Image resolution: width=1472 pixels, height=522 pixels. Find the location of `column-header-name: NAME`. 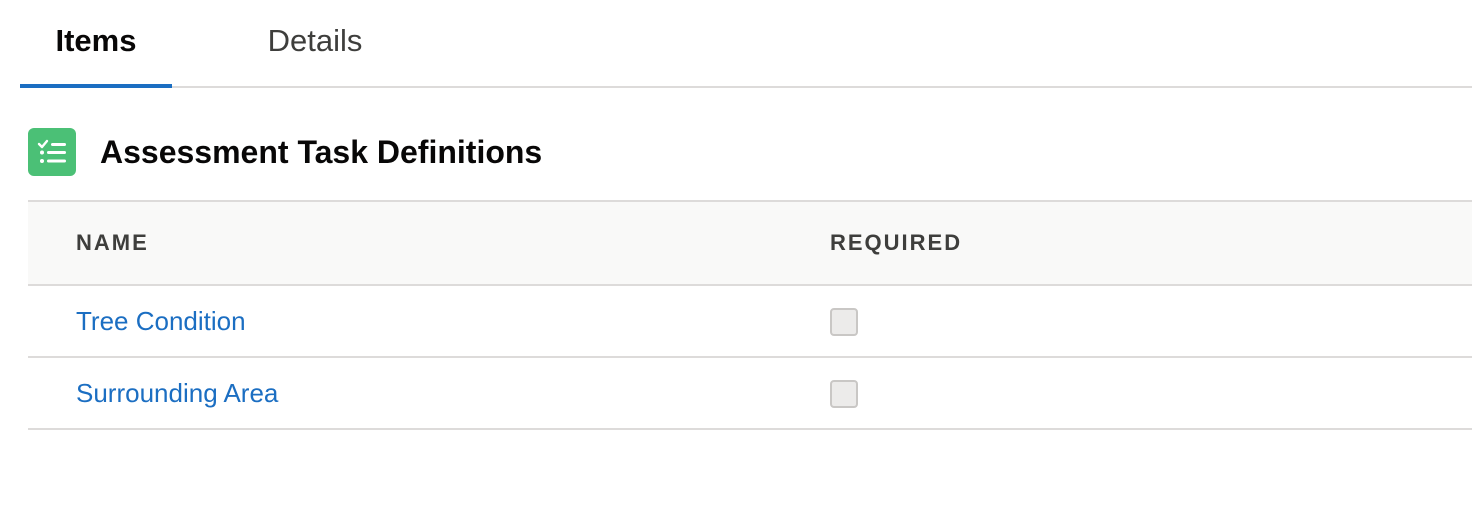

column-header-name: NAME is located at coordinates (112, 243).